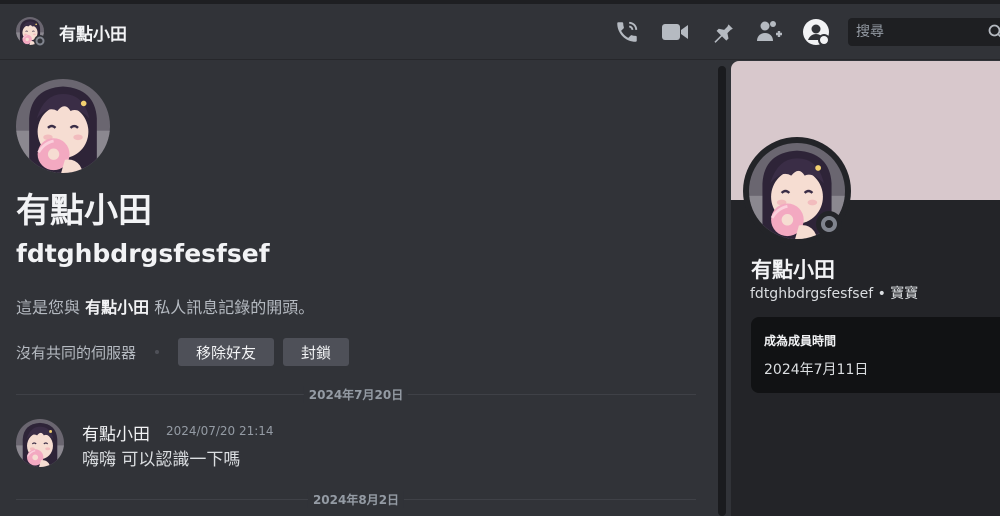  I want to click on pin-icon, so click(722, 32).